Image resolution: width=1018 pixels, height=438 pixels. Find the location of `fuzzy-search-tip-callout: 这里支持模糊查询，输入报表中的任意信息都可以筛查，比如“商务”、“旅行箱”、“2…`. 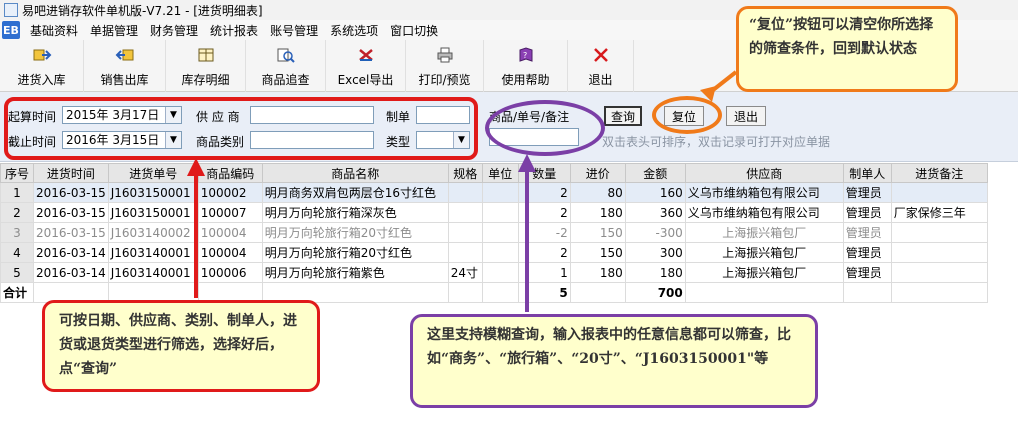

fuzzy-search-tip-callout: 这里支持模糊查询，输入报表中的任意信息都可以筛查，比如“商务”、“旅行箱”、“2… is located at coordinates (614, 361).